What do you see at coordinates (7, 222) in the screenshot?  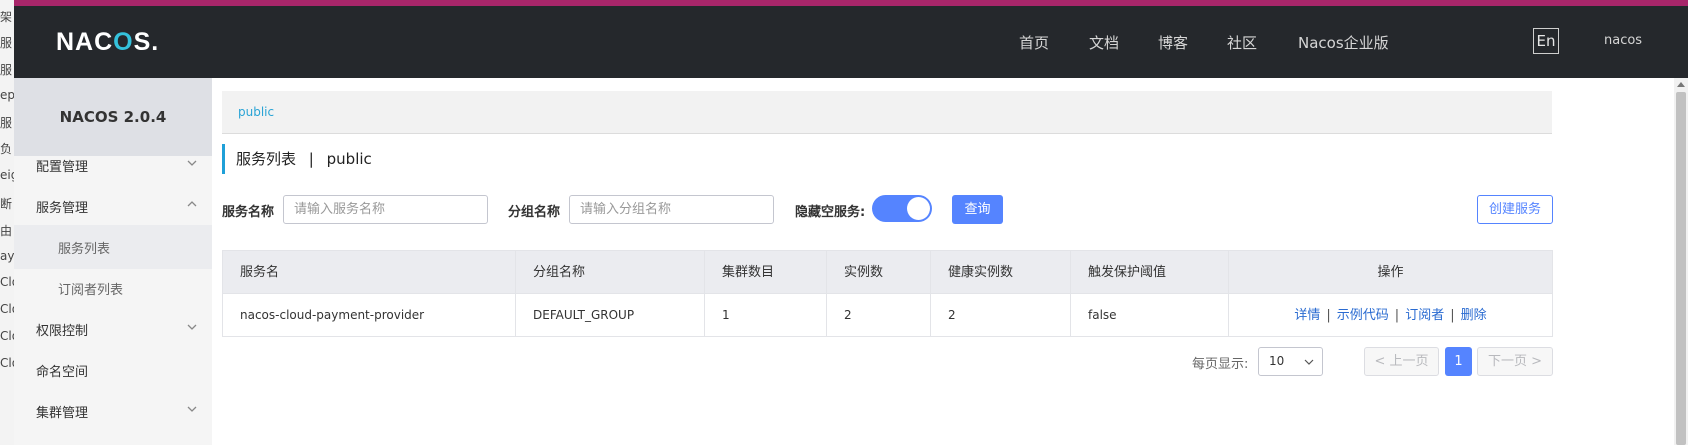 I see `background-window-strip: 架 服 服 ep 服 负 eig 断 由 ay Clo Clo Clo Clo` at bounding box center [7, 222].